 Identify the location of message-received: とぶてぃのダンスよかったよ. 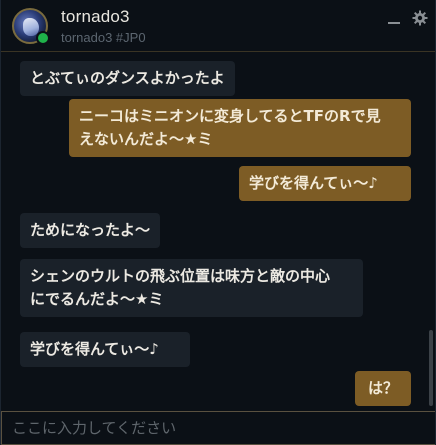
(127, 78).